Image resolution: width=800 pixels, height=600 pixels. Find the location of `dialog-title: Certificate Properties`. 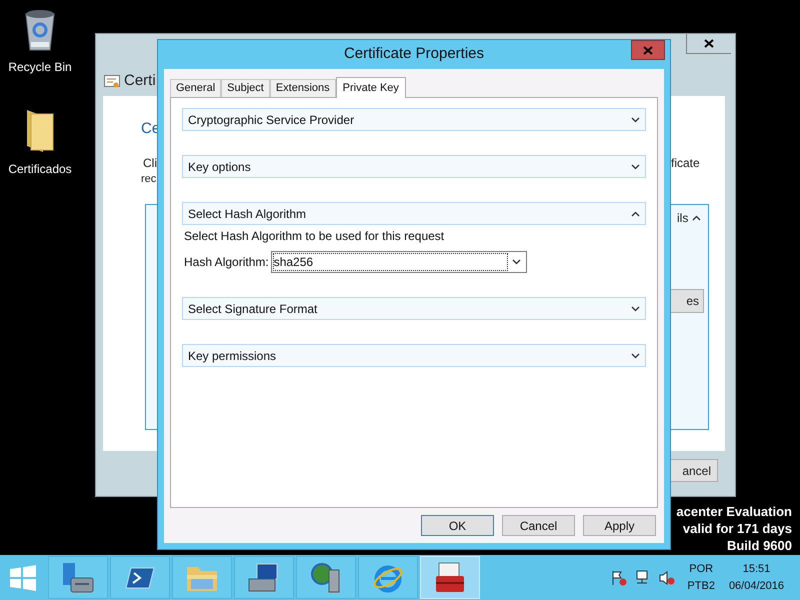

dialog-title: Certificate Properties is located at coordinates (414, 54).